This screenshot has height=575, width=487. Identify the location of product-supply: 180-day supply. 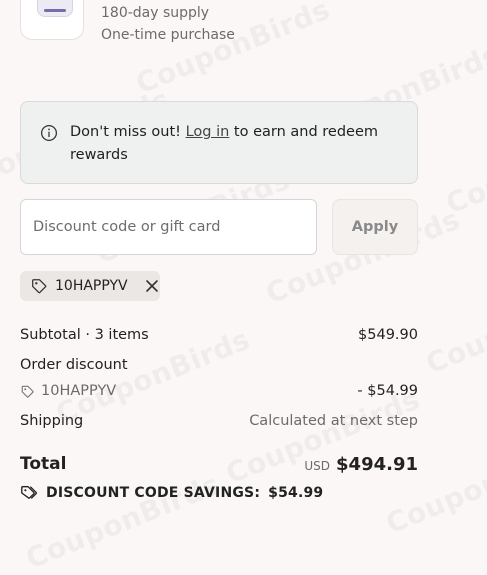
(155, 13).